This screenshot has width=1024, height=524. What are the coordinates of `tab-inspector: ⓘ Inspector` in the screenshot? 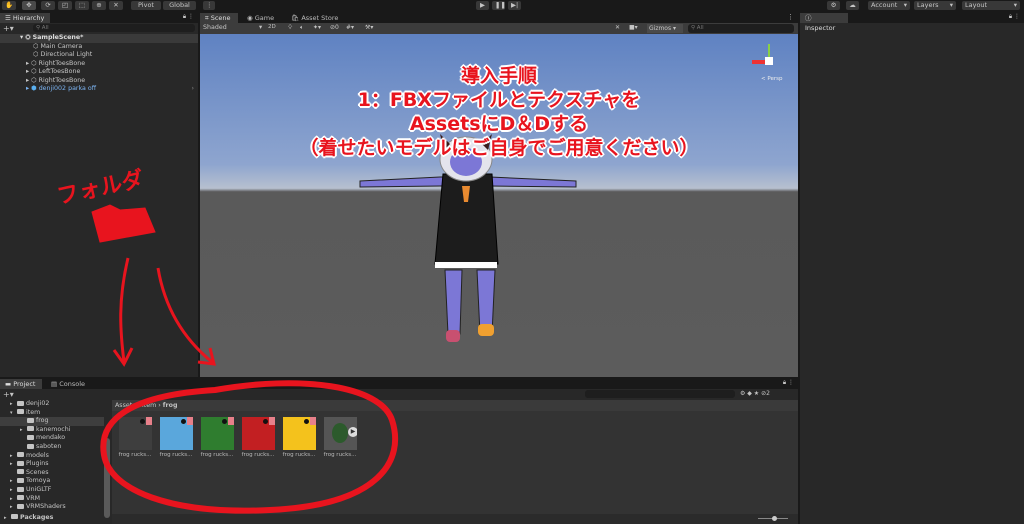 It's located at (824, 22).